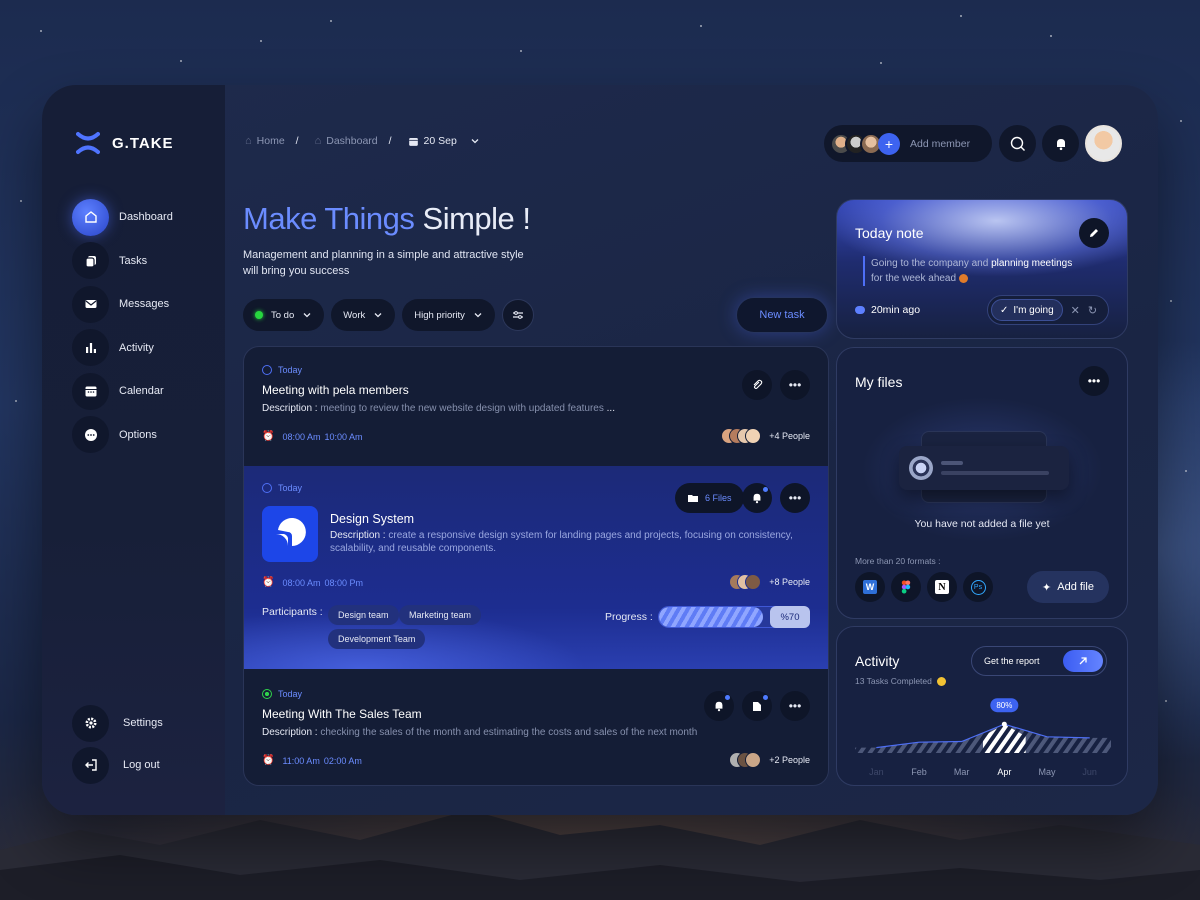  What do you see at coordinates (870, 587) in the screenshot?
I see `word-icon: W` at bounding box center [870, 587].